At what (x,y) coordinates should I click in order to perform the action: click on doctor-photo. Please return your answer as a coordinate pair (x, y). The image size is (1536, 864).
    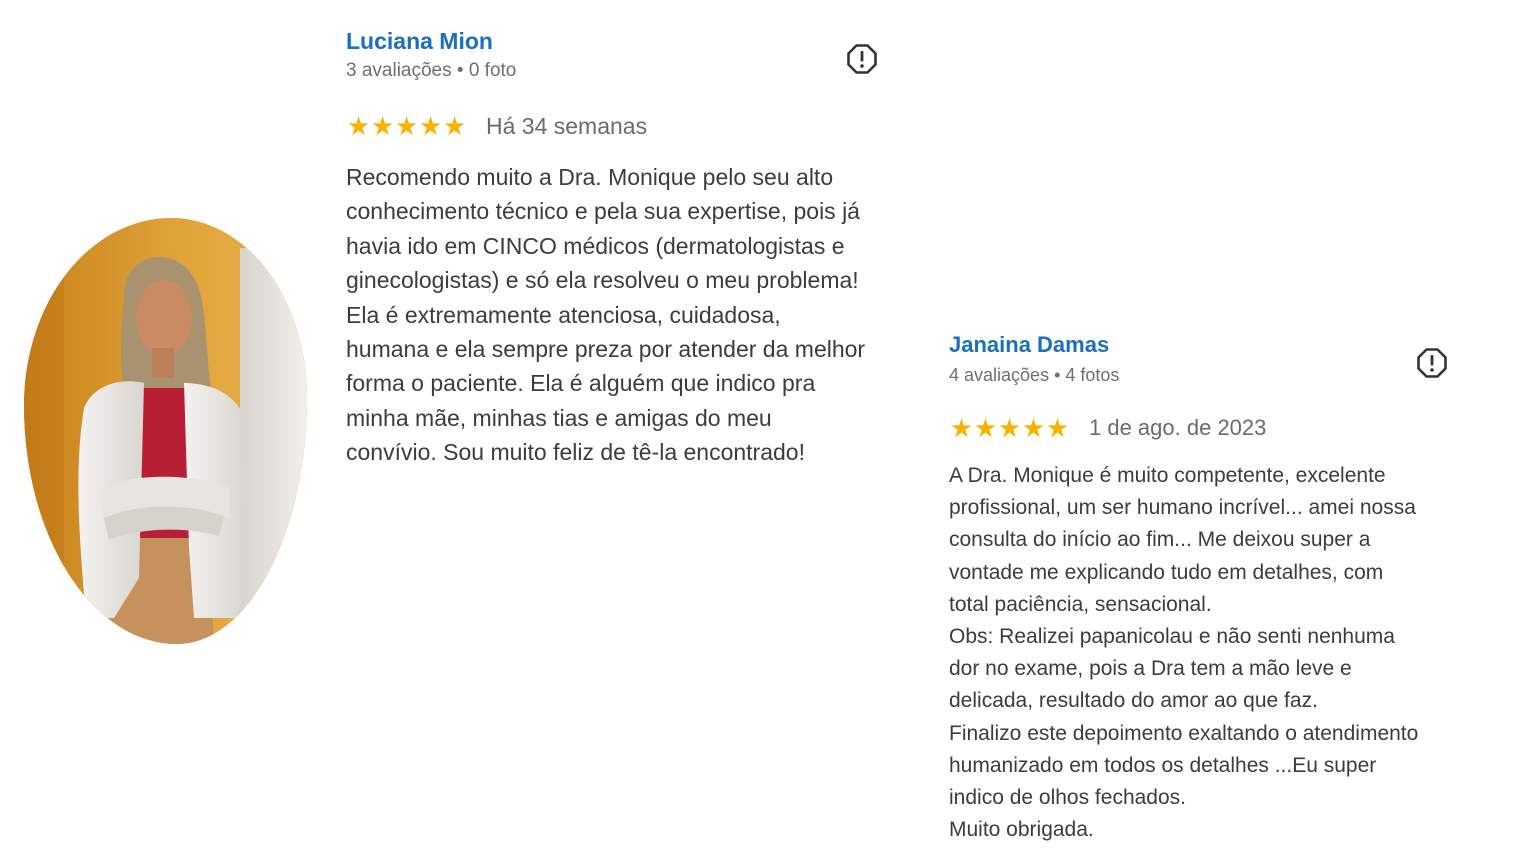
    Looking at the image, I should click on (165, 431).